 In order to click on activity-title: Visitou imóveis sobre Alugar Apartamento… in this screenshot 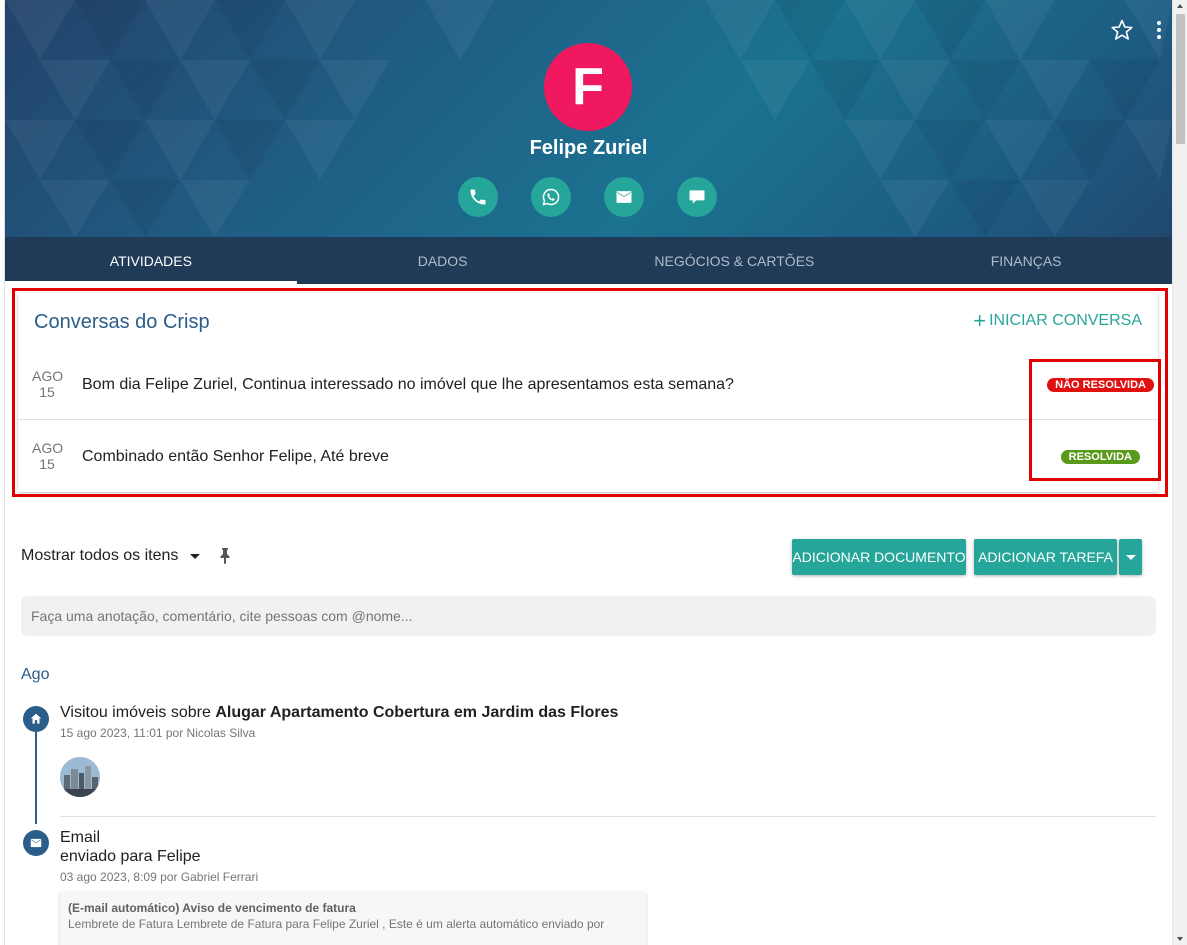, I will do `click(339, 713)`.